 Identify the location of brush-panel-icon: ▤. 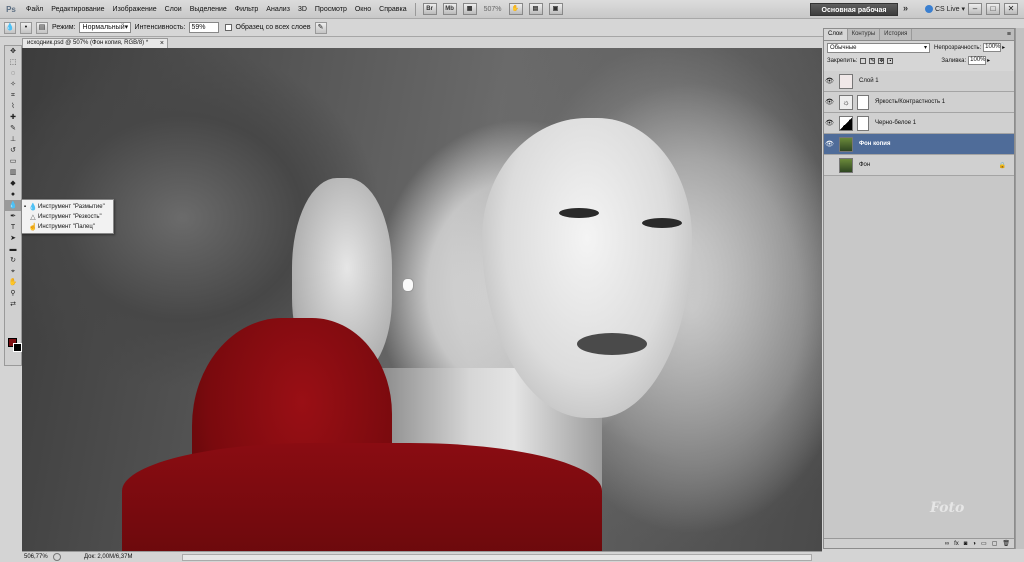
(42, 27).